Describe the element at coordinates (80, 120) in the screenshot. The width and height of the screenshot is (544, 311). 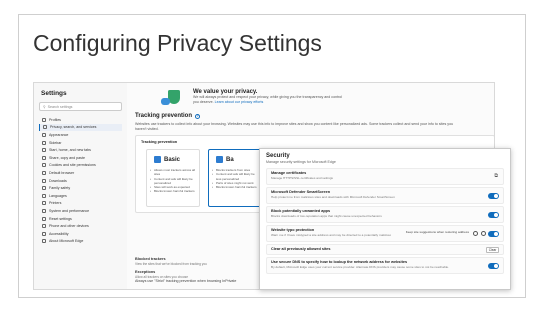
I see `sidebar-item: Profiles` at that location.